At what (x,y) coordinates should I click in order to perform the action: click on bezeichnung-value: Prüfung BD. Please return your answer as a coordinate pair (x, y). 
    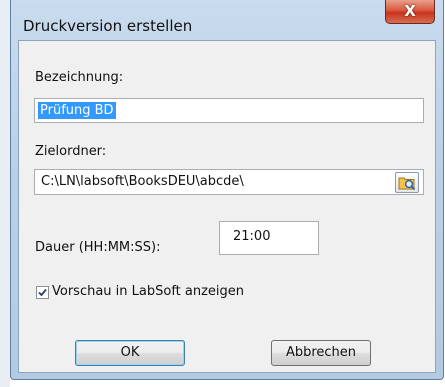
    Looking at the image, I should click on (77, 110).